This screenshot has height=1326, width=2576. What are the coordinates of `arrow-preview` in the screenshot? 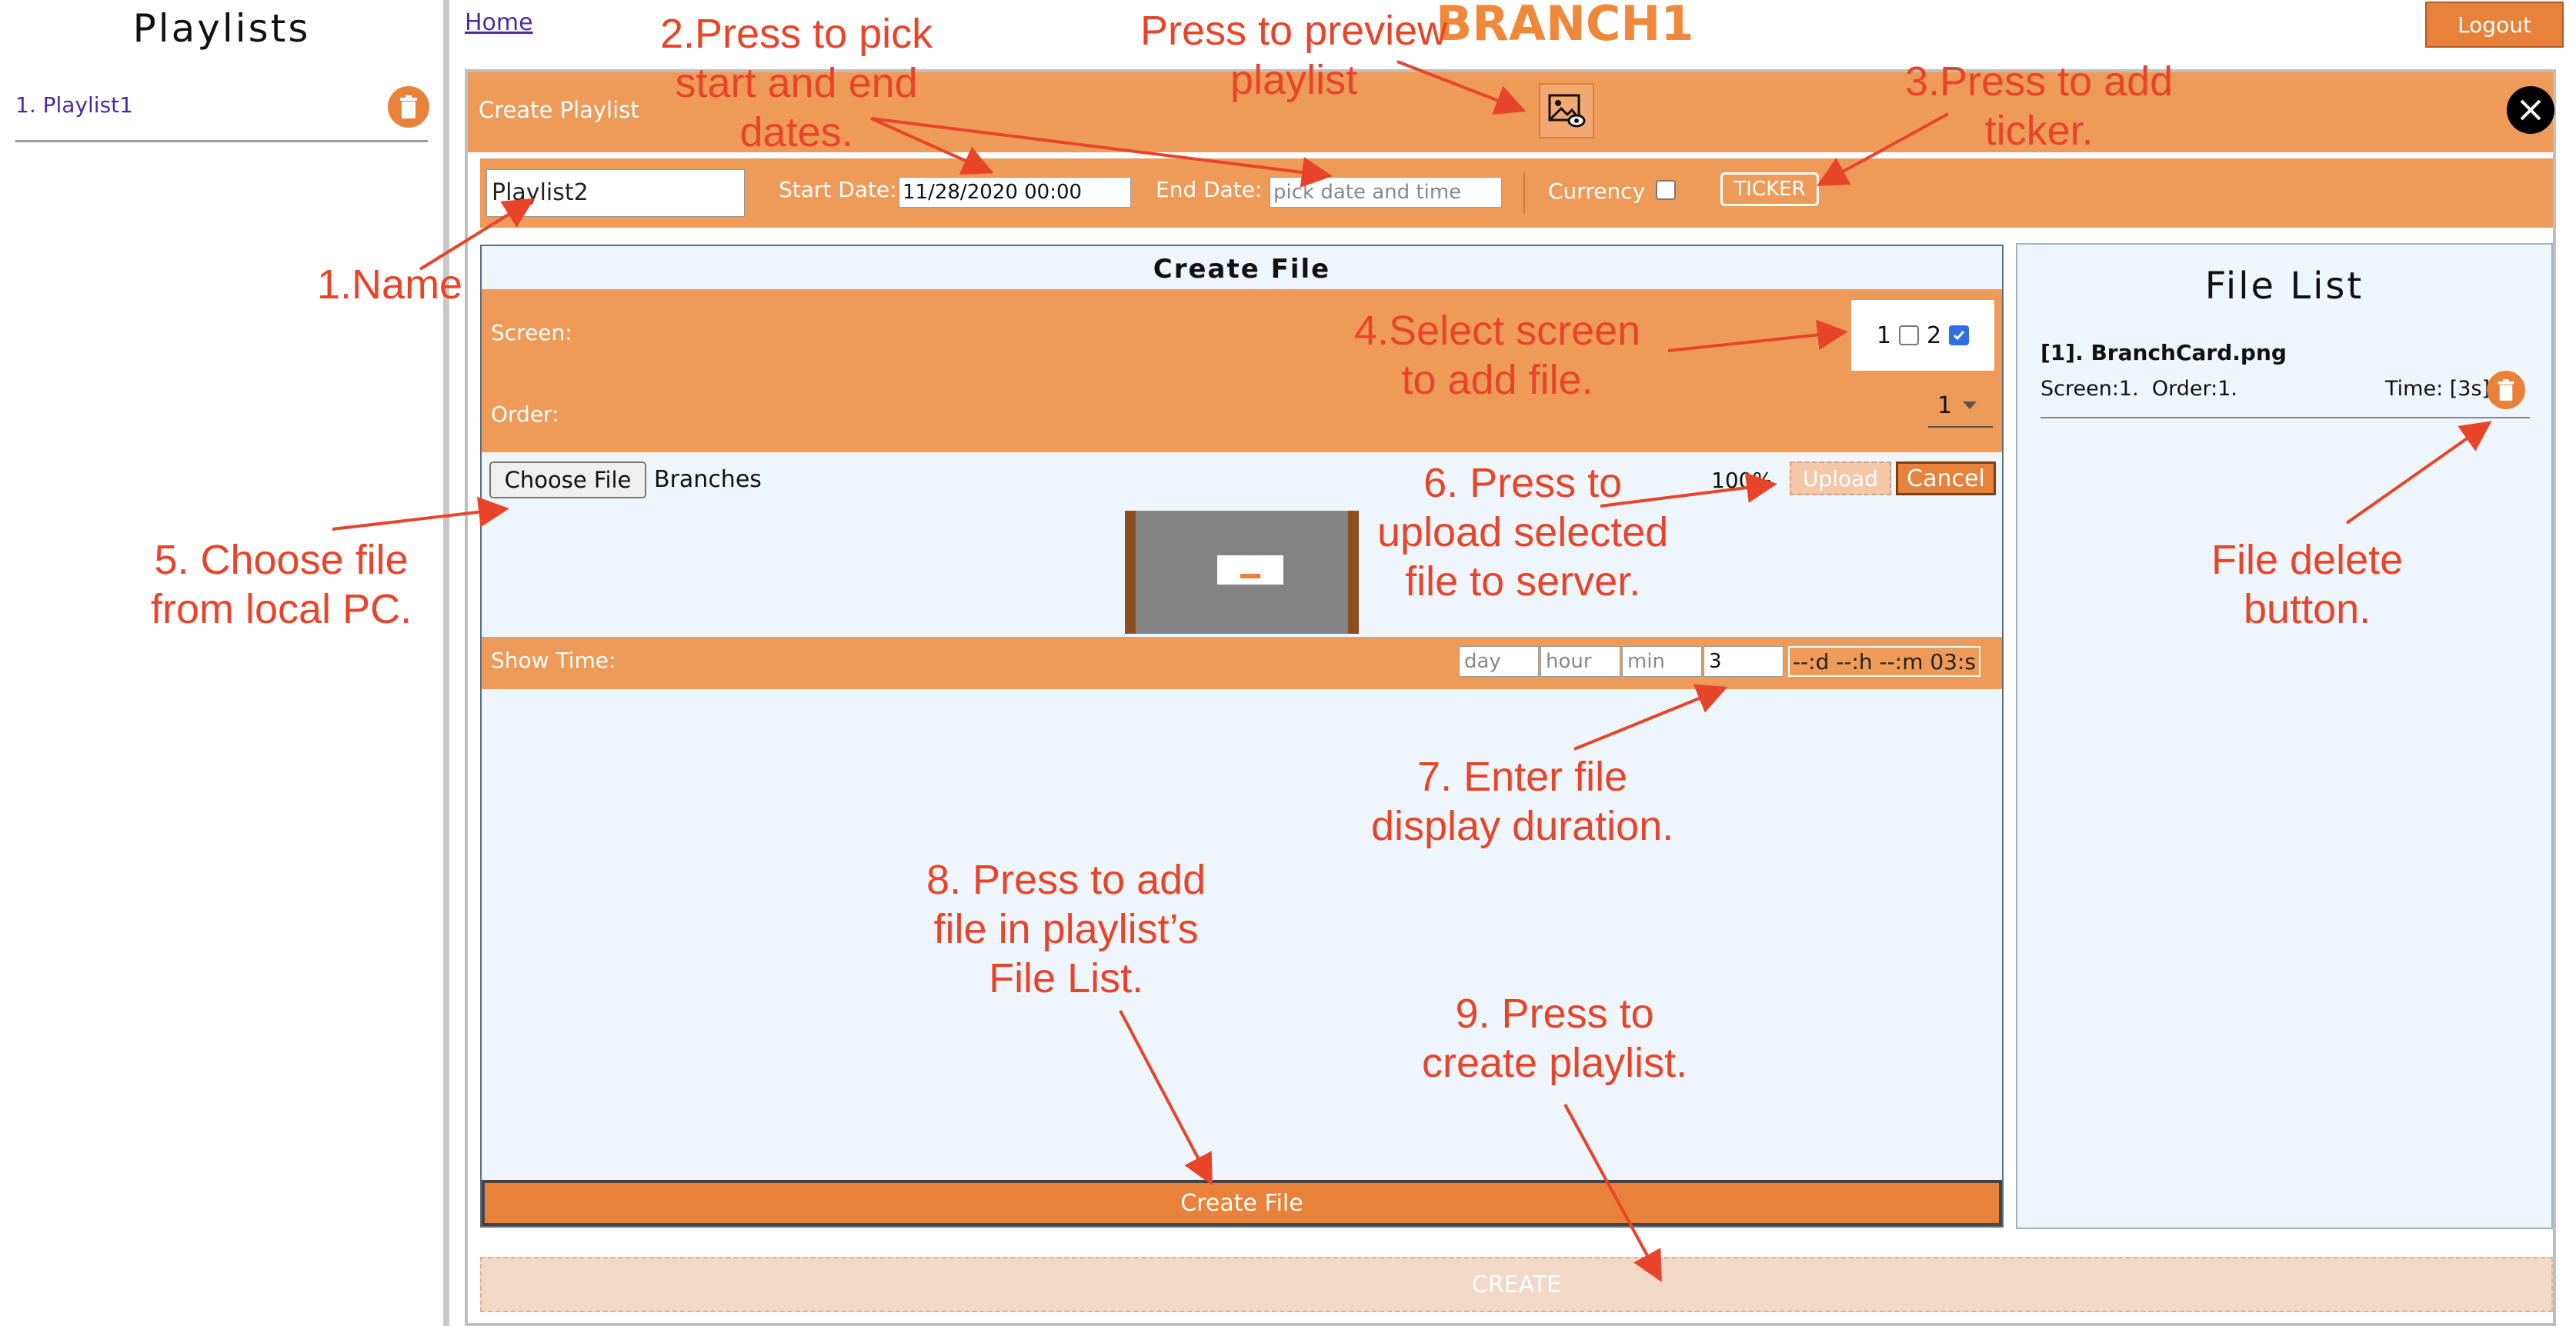 It's located at (1462, 88).